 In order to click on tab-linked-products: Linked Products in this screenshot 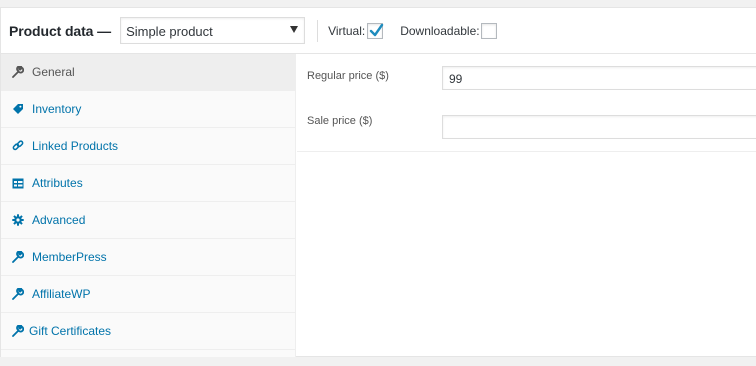, I will do `click(148, 146)`.